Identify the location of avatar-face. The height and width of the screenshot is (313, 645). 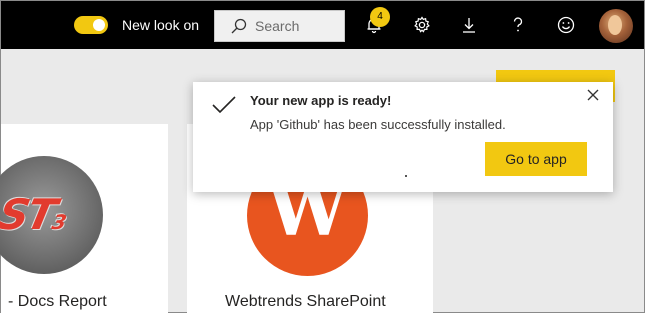
(615, 25).